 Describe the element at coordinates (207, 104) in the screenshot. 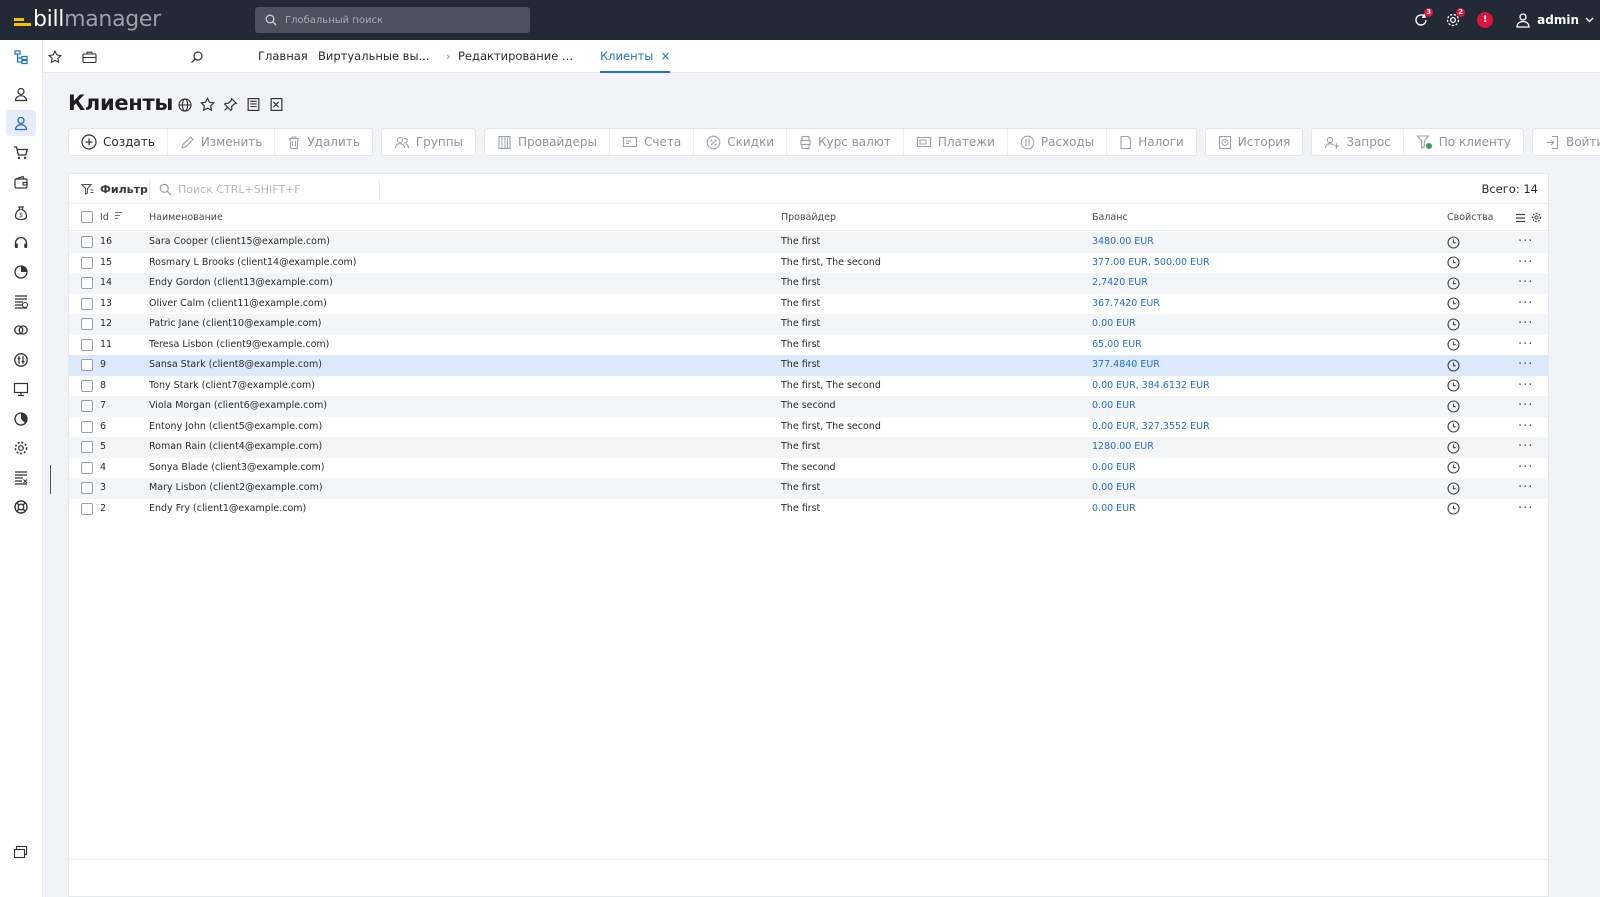

I see `star-icon` at that location.